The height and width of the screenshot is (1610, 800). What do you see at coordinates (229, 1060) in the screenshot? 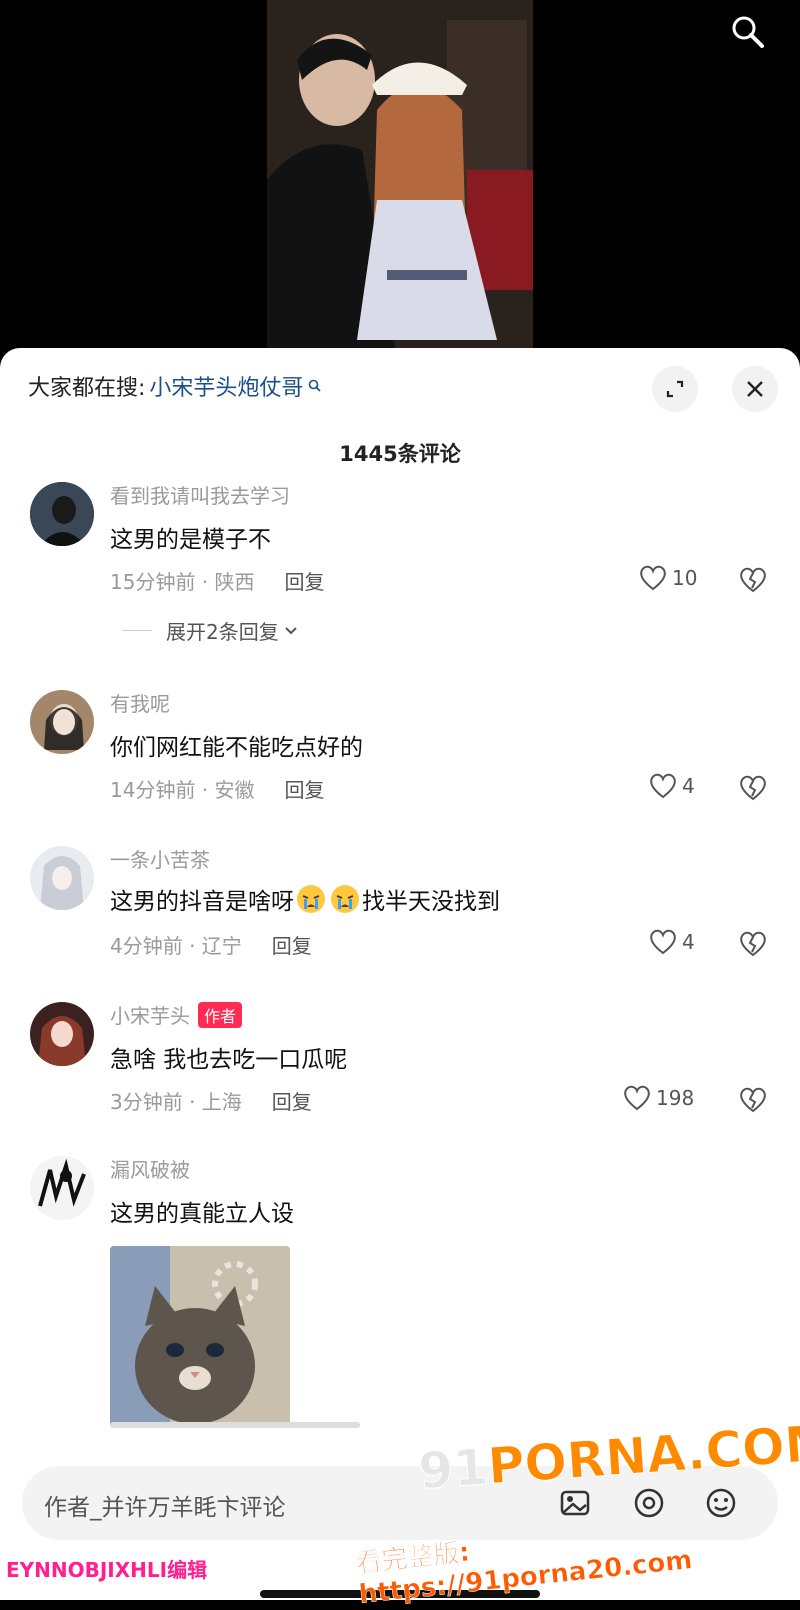
I see `comment-text: 急啥 我也去吃一口瓜呢` at bounding box center [229, 1060].